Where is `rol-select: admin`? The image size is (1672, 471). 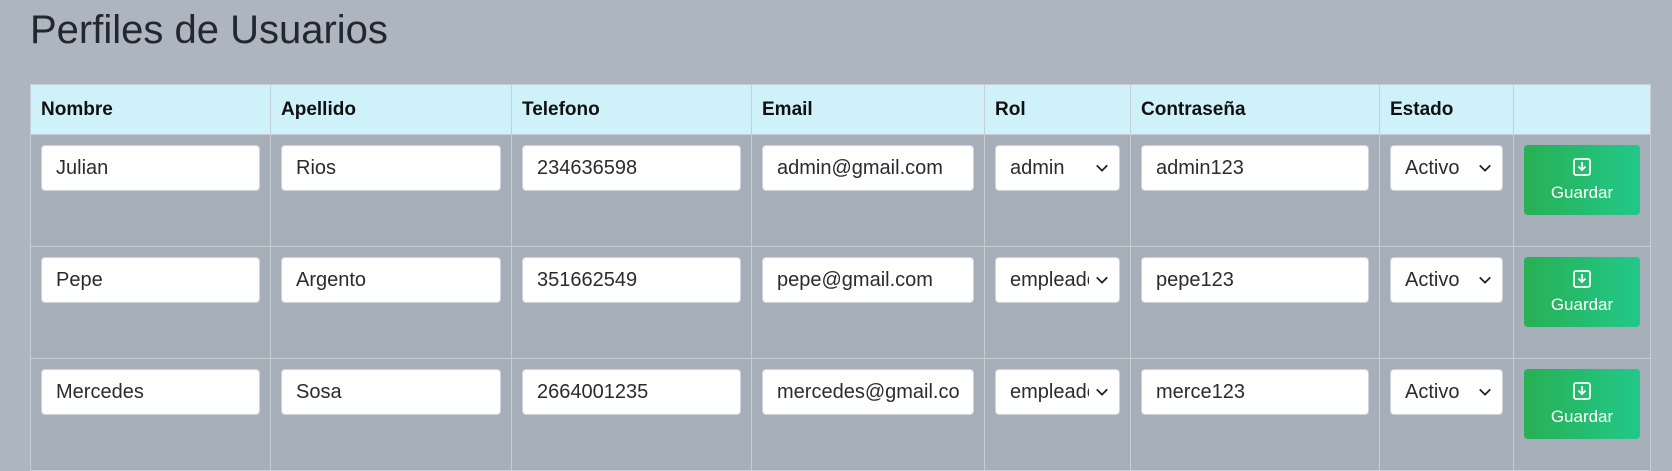
rol-select: admin is located at coordinates (1057, 168).